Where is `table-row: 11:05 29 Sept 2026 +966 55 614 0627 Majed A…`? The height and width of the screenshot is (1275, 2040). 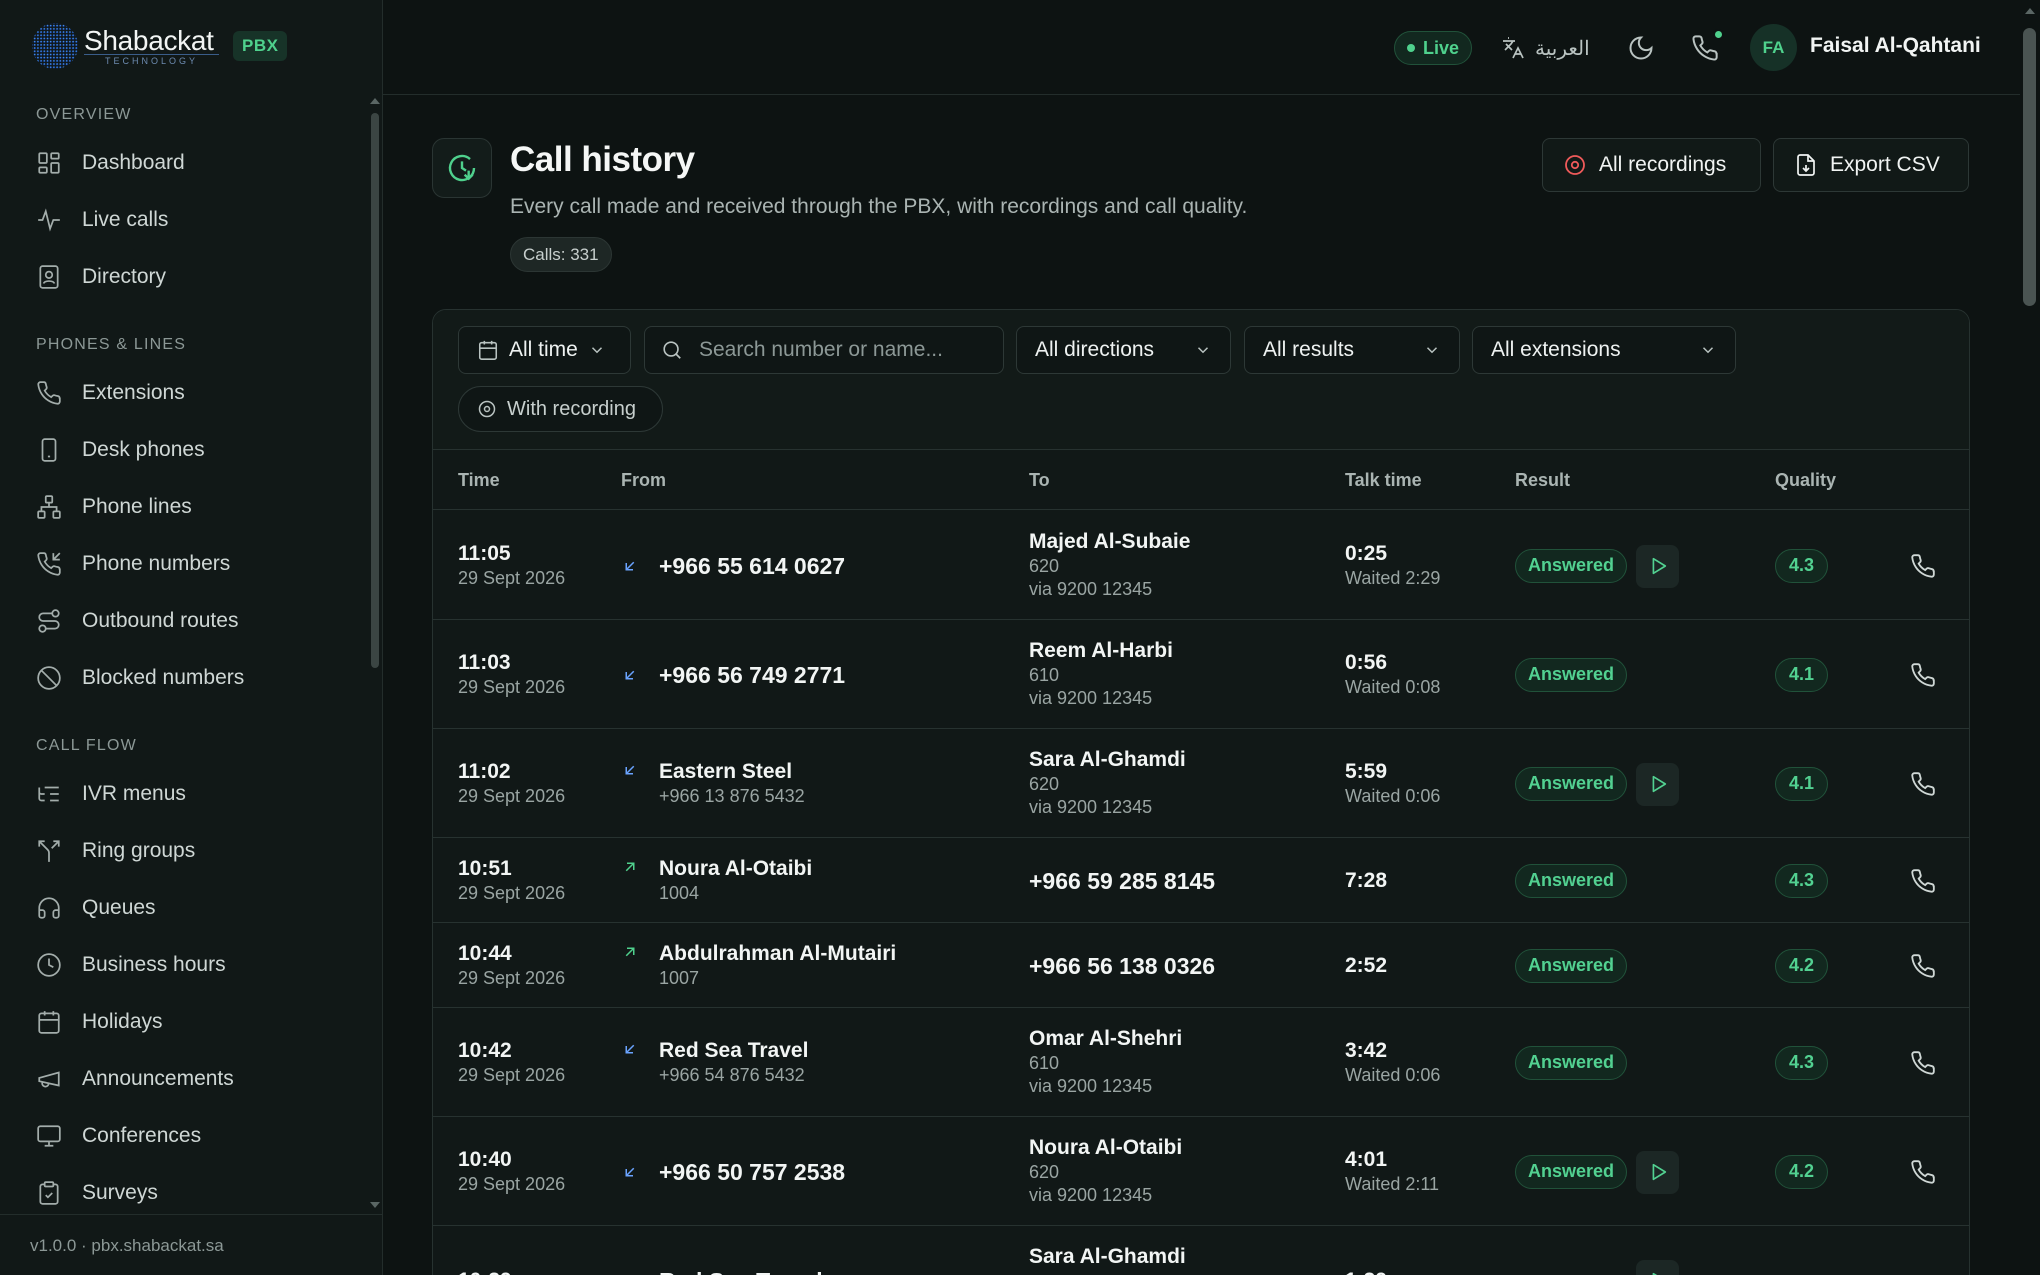
table-row: 11:05 29 Sept 2026 +966 55 614 0627 Majed A… is located at coordinates (1201, 565).